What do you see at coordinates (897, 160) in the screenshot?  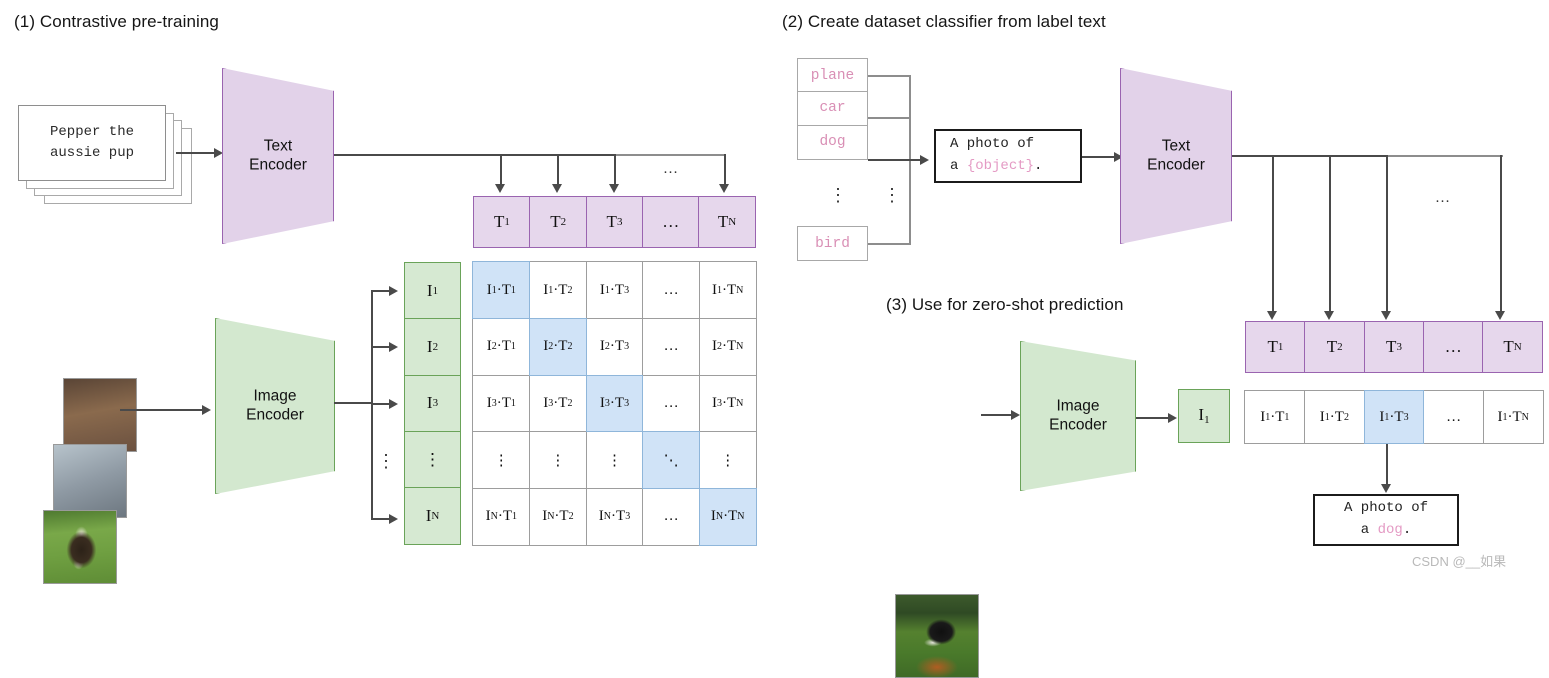 I see `arrow-labels-to-prompt-line` at bounding box center [897, 160].